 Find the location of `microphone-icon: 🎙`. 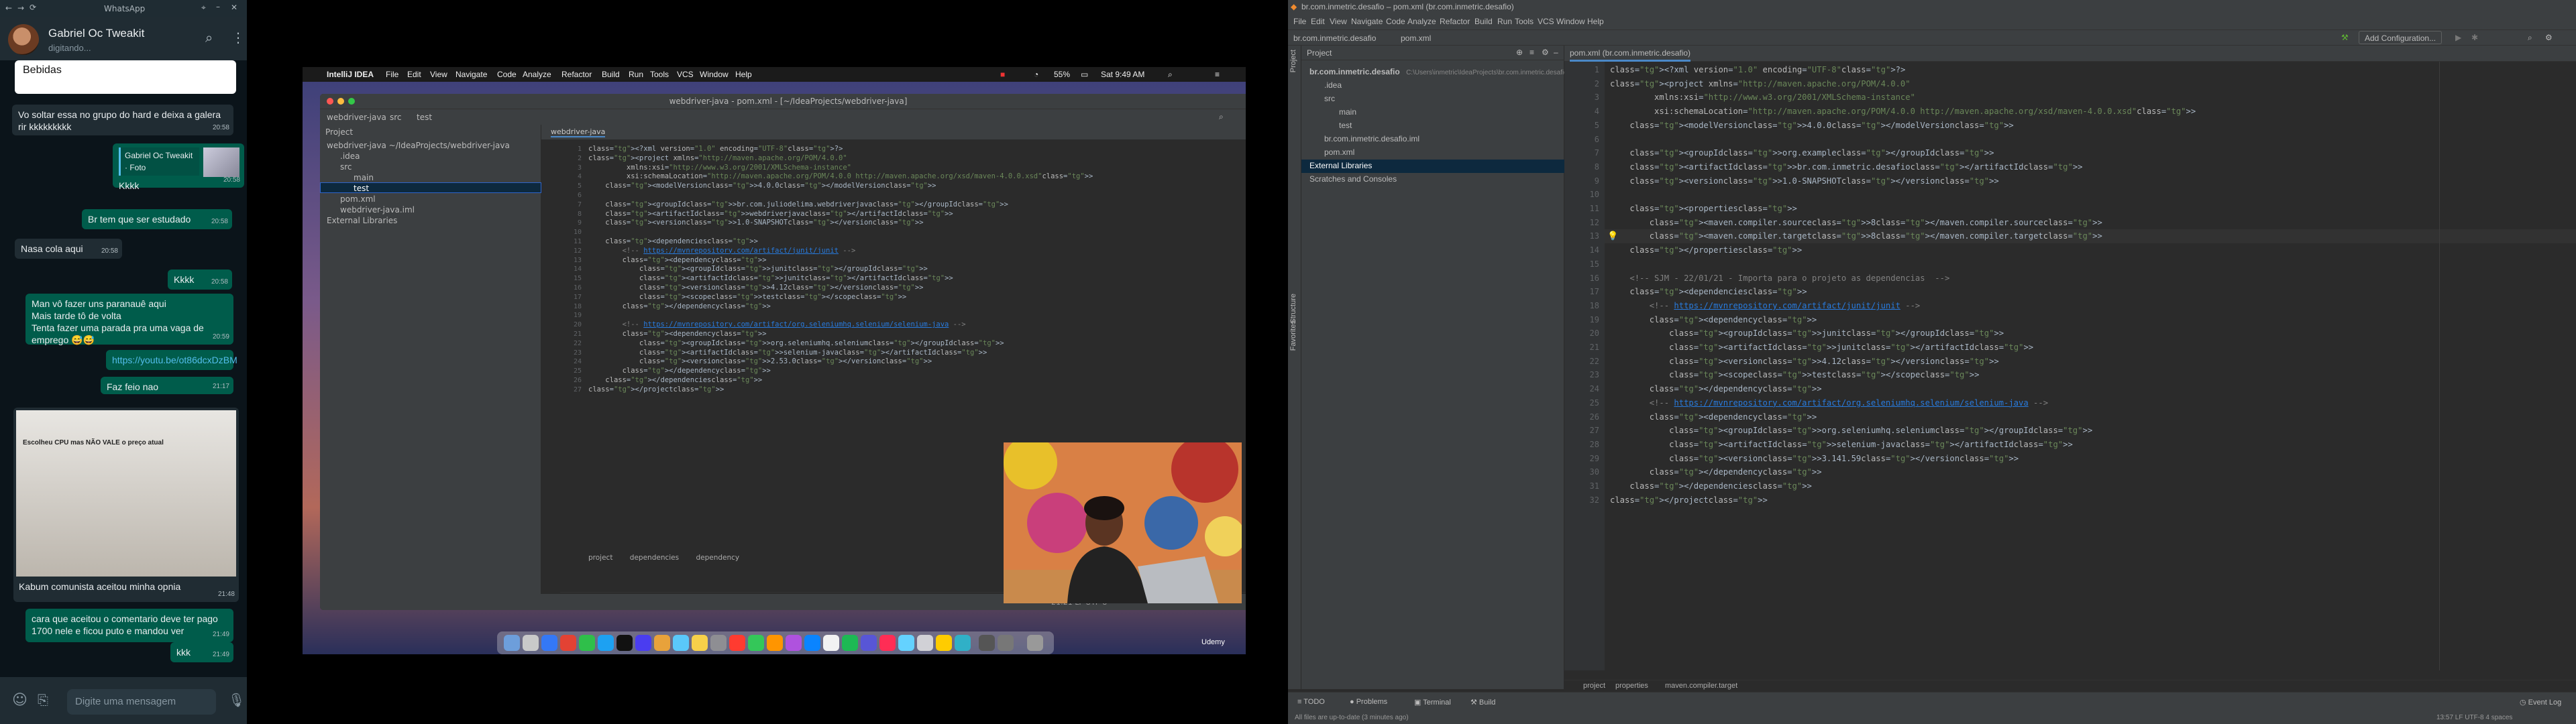

microphone-icon: 🎙 is located at coordinates (236, 700).